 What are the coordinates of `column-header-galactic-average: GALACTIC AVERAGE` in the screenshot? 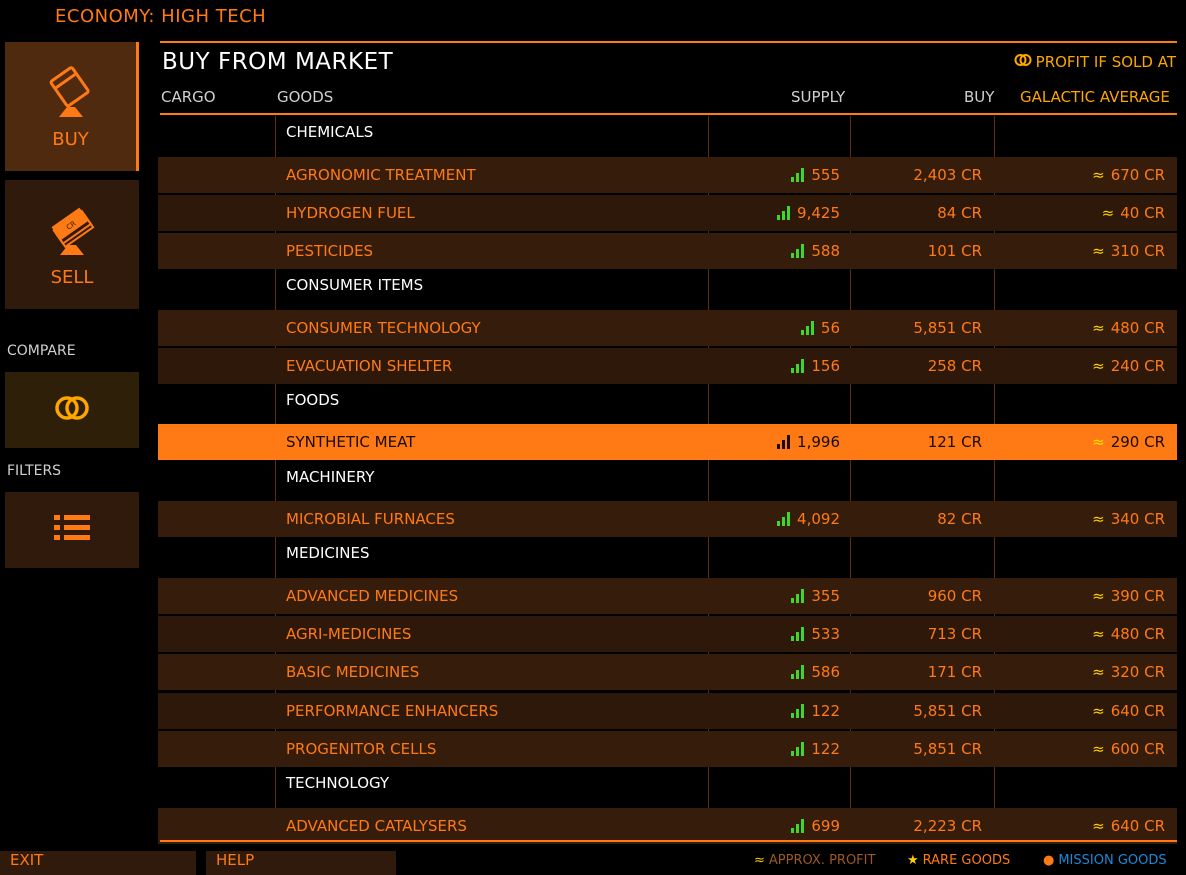 It's located at (1095, 97).